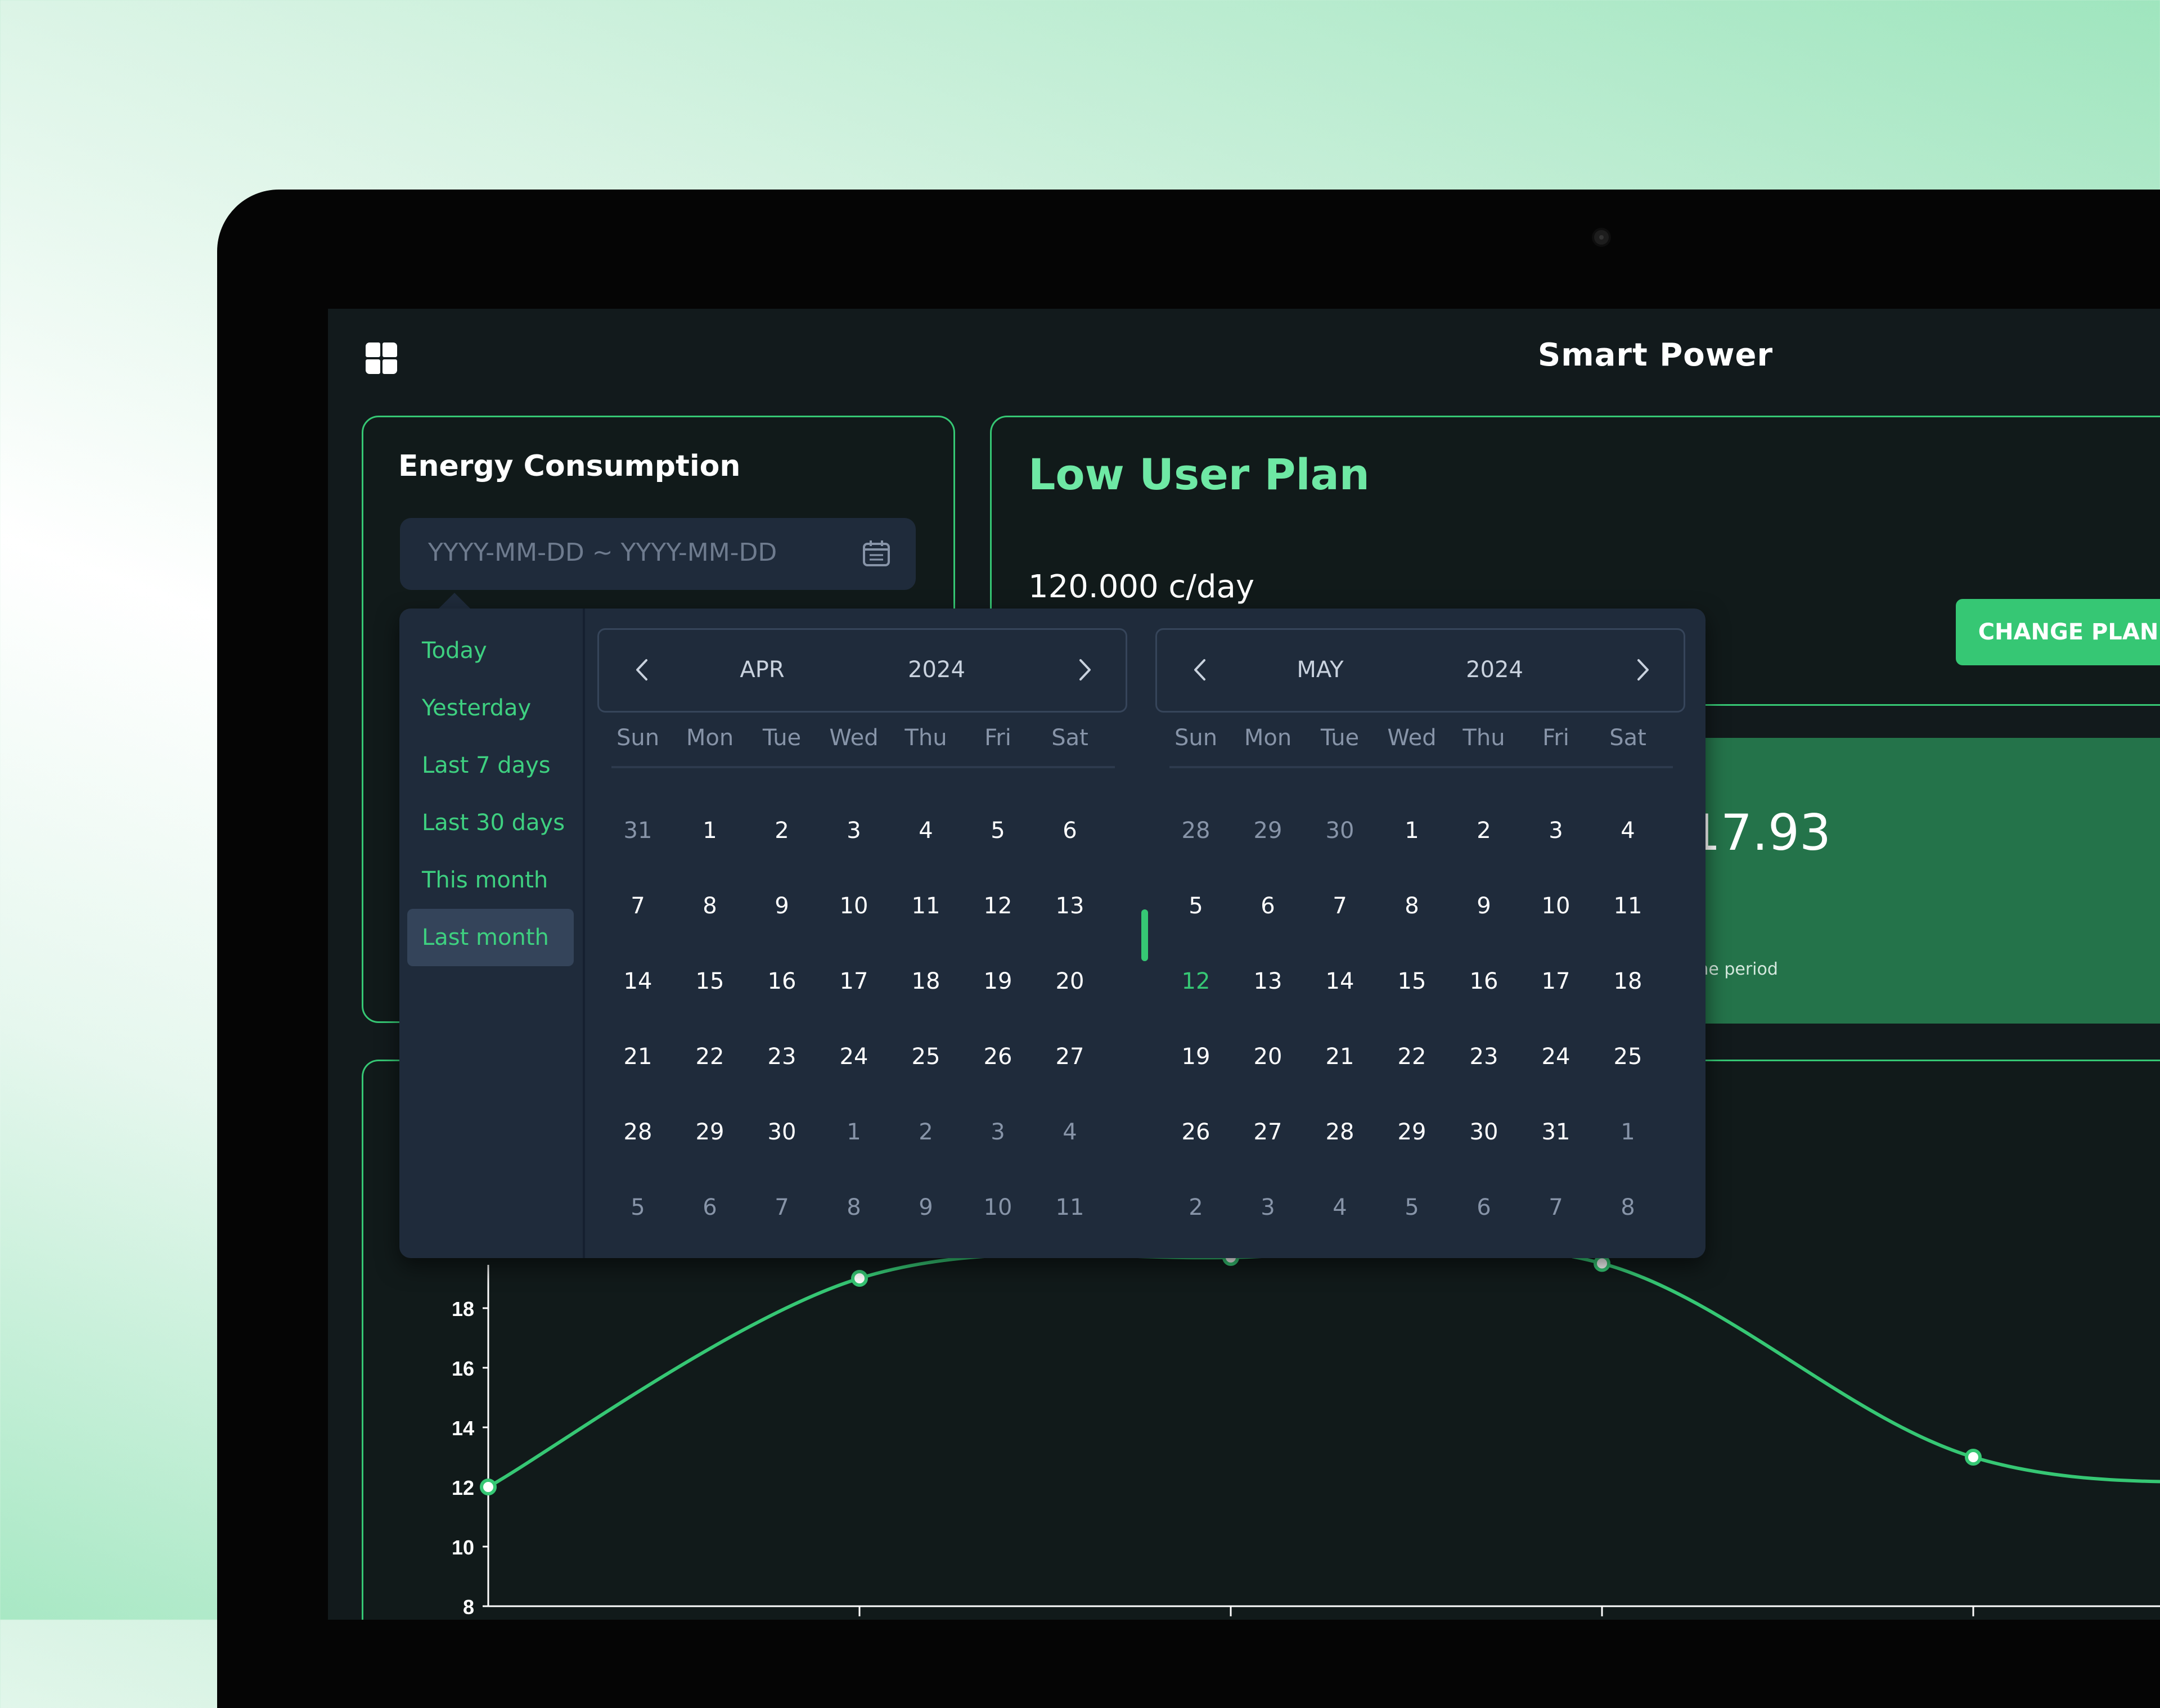 This screenshot has height=1708, width=2160. What do you see at coordinates (1144, 935) in the screenshot?
I see `panel-scroll-indicator` at bounding box center [1144, 935].